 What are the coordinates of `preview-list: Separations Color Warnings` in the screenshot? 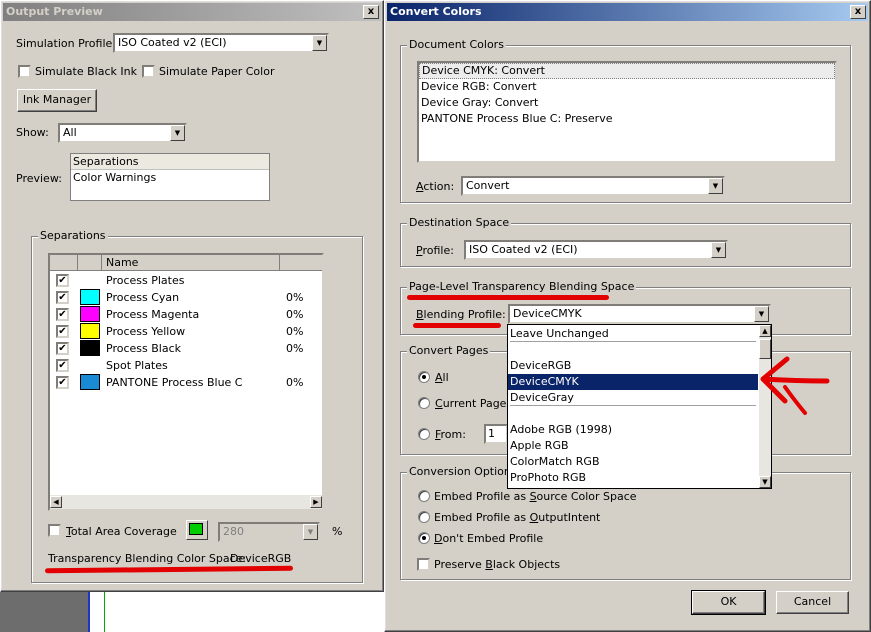 It's located at (170, 177).